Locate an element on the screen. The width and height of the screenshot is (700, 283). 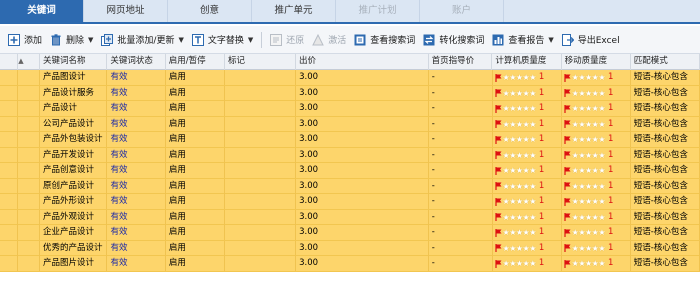
tab-creative: 创意 is located at coordinates (210, 11).